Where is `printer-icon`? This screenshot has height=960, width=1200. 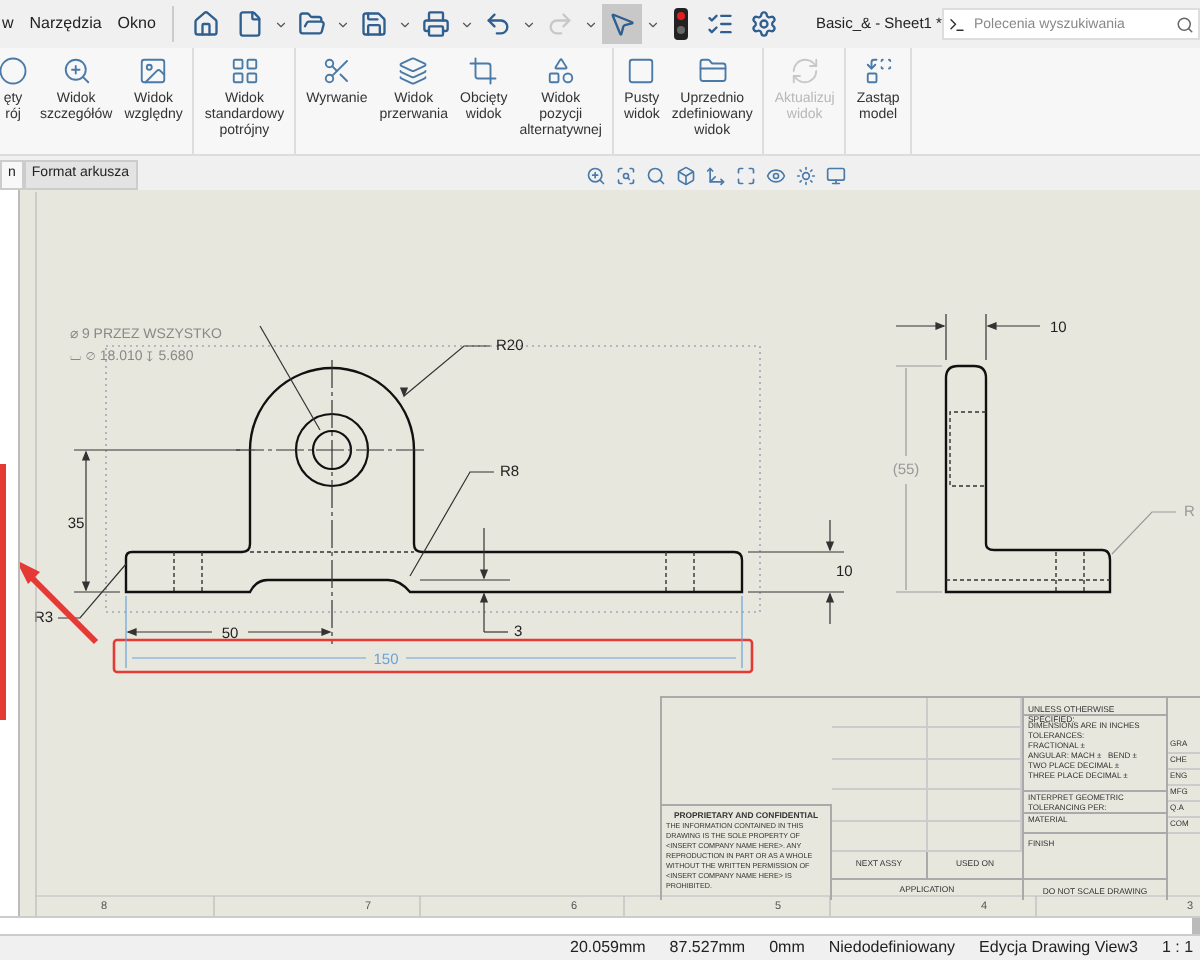
printer-icon is located at coordinates (436, 24).